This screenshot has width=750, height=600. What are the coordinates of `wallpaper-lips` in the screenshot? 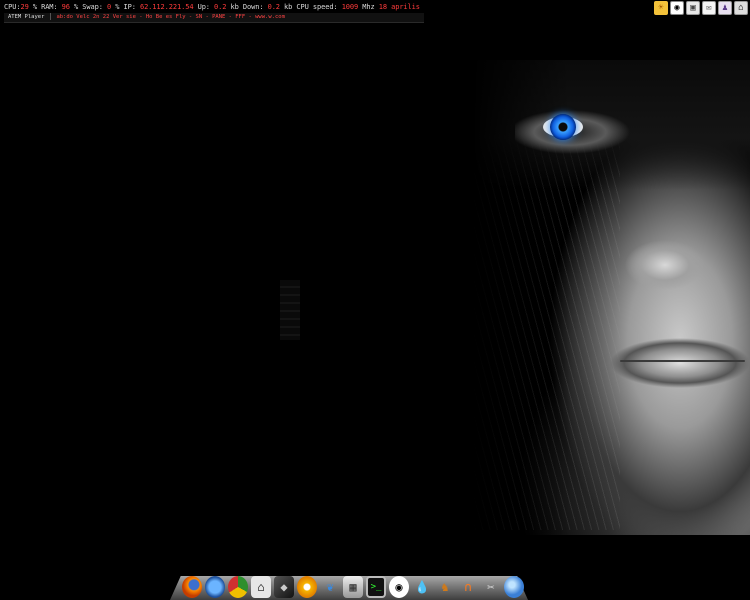 It's located at (680, 362).